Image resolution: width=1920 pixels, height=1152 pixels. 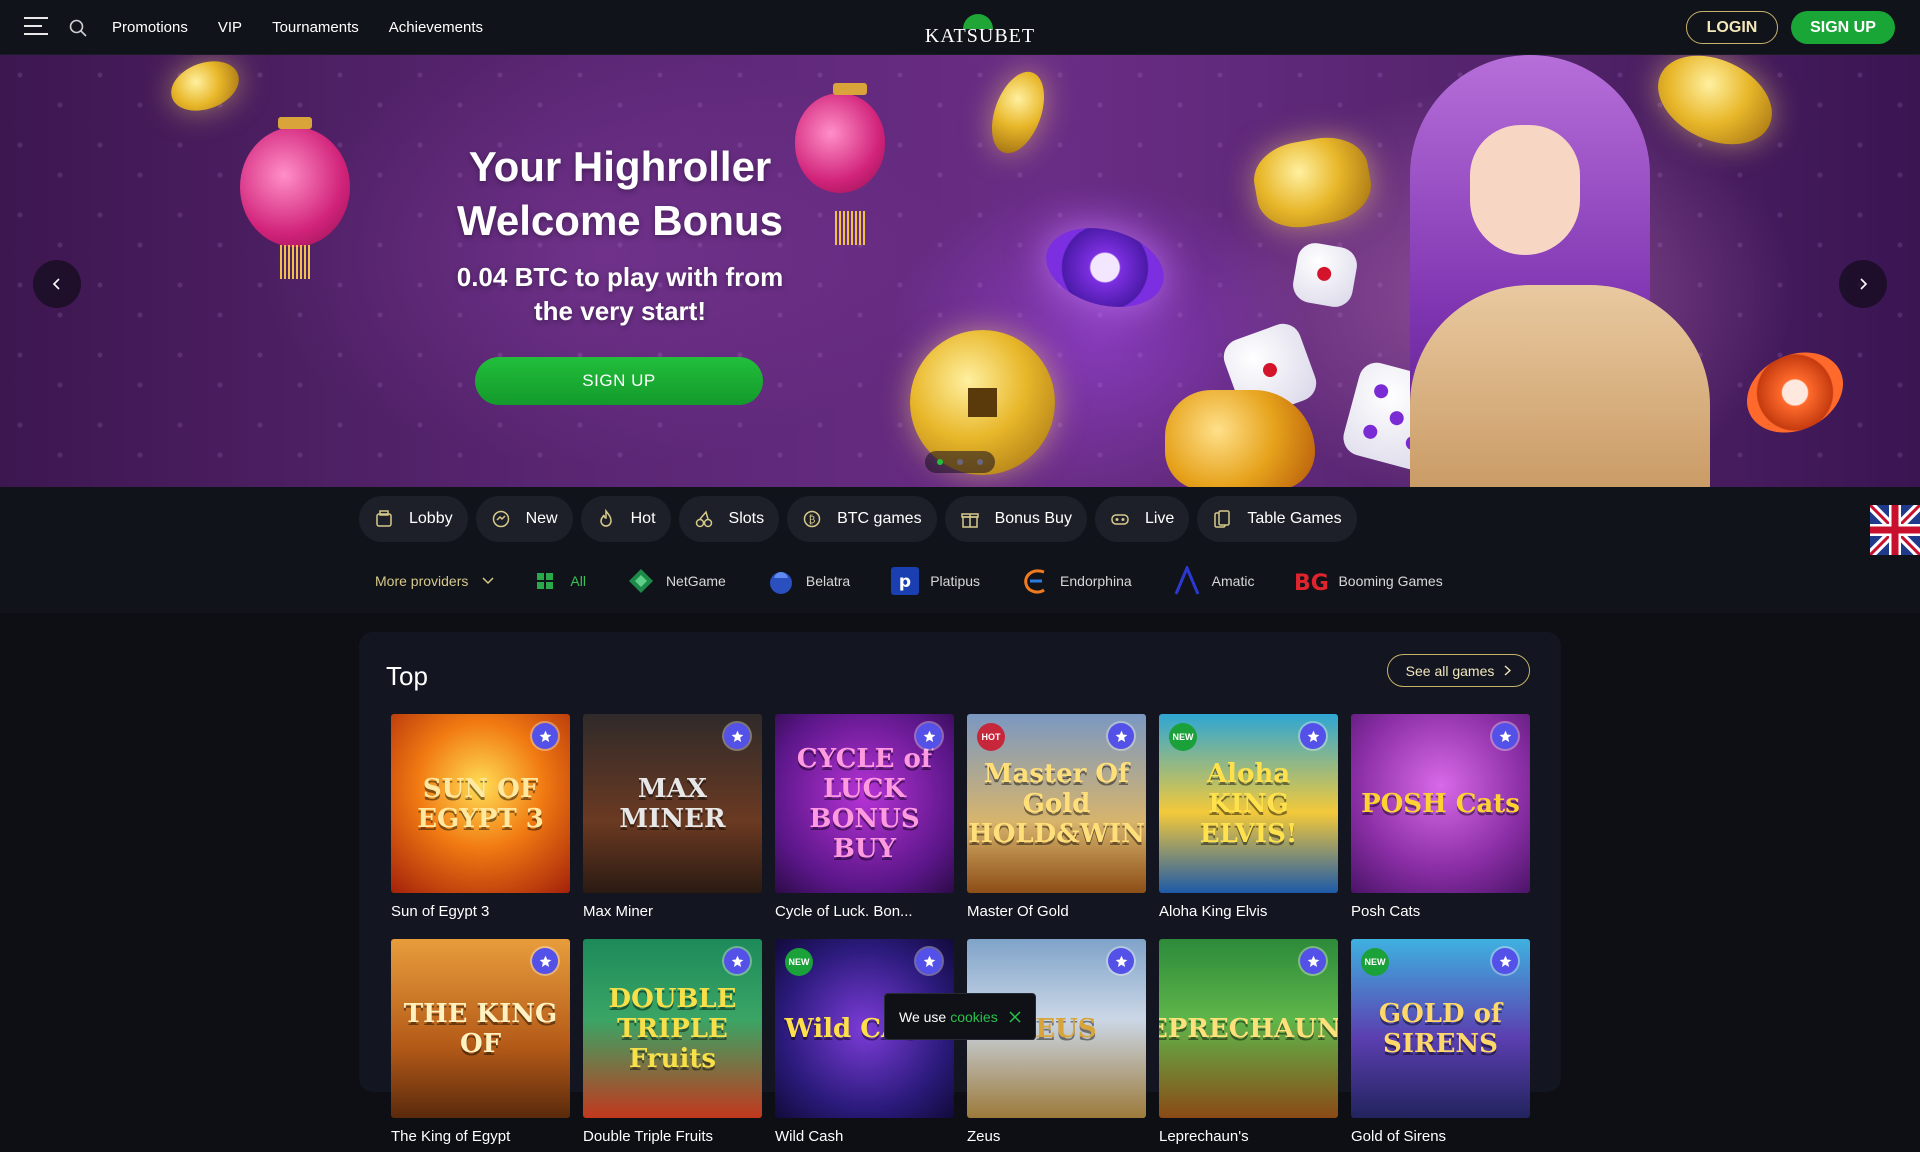 I want to click on provider-booming-games: BG Booming Games, so click(x=1368, y=581).